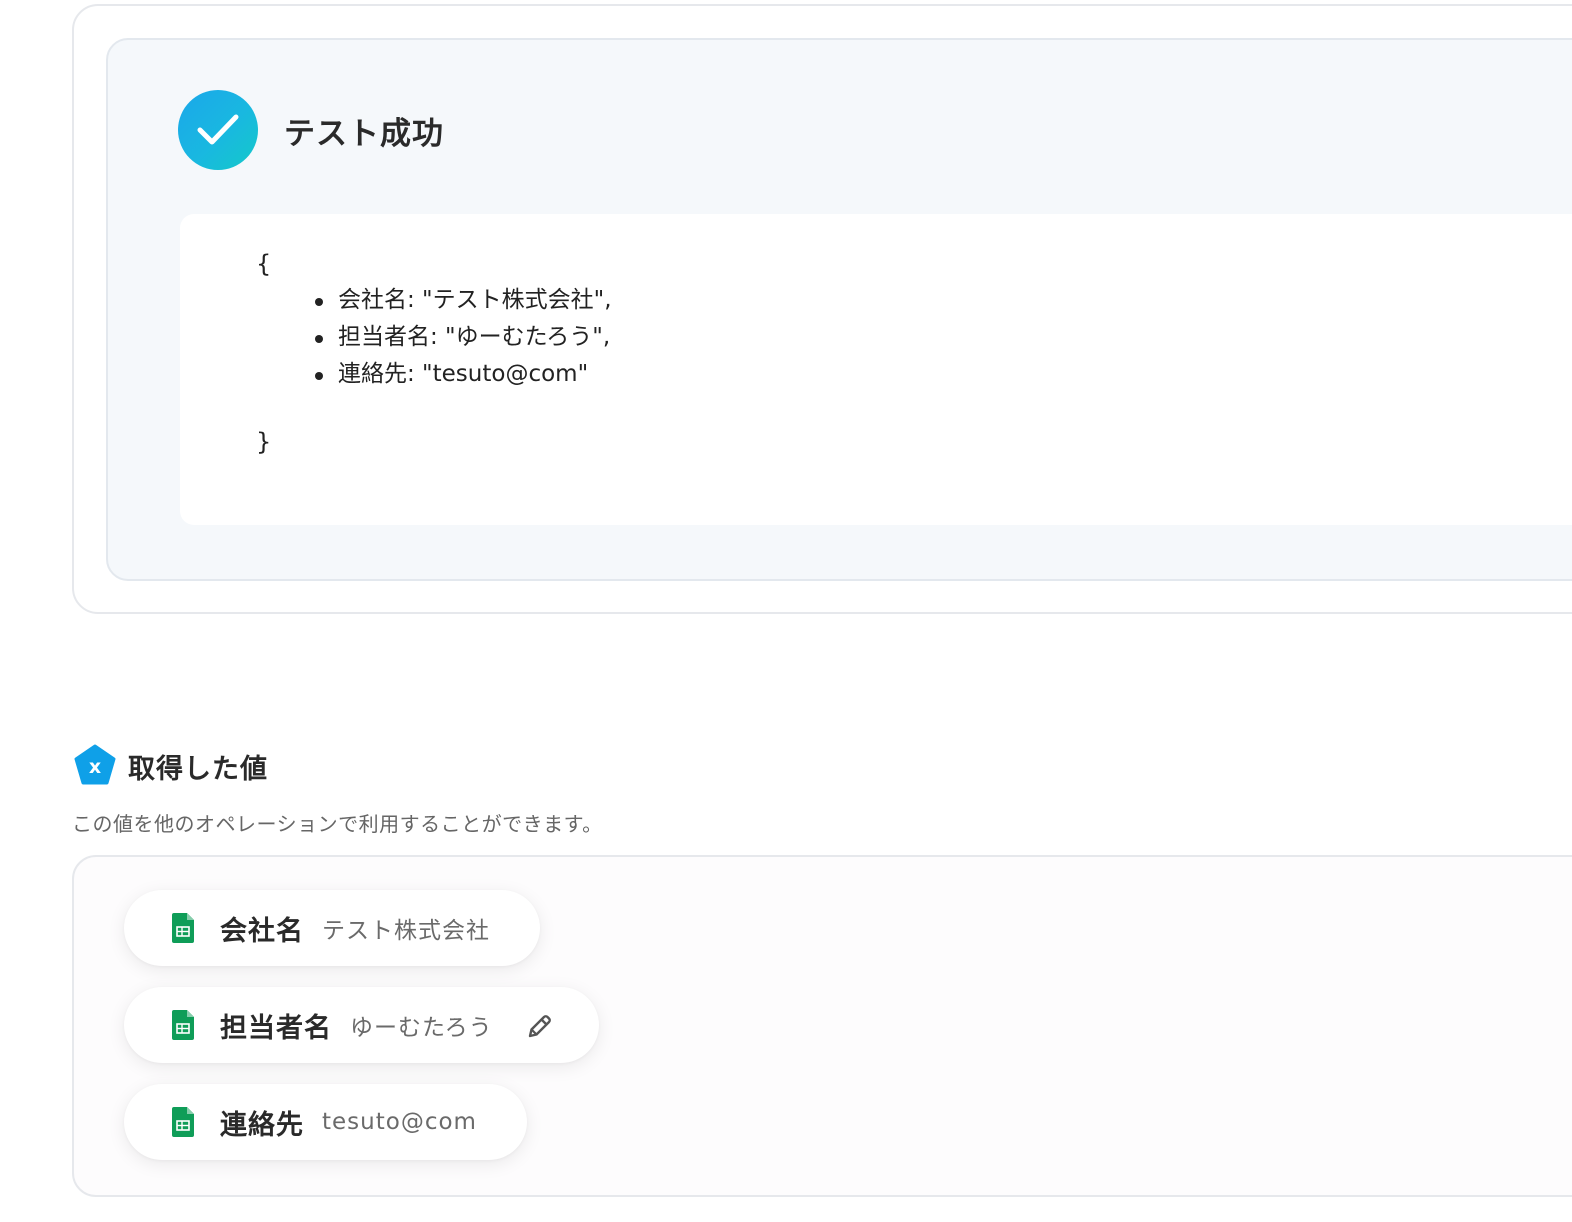 This screenshot has height=1222, width=1572. Describe the element at coordinates (262, 1125) in the screenshot. I see `value-label: 連絡先` at that location.